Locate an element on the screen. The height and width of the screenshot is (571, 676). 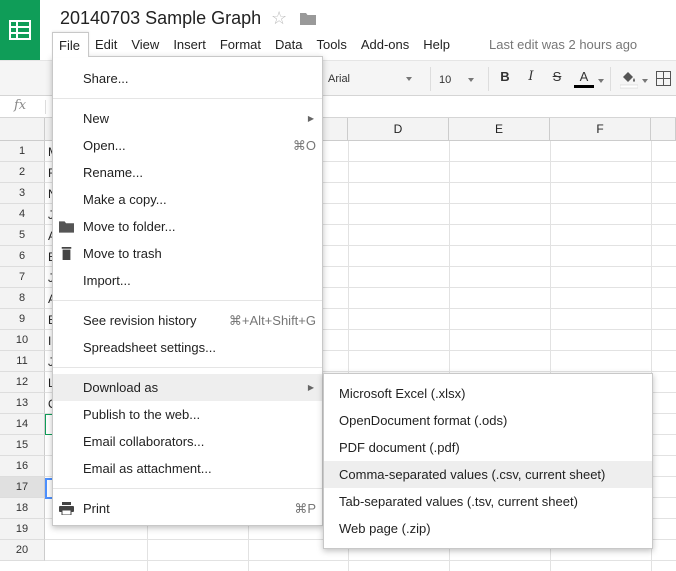
column-header-f: F is located at coordinates (600, 129).